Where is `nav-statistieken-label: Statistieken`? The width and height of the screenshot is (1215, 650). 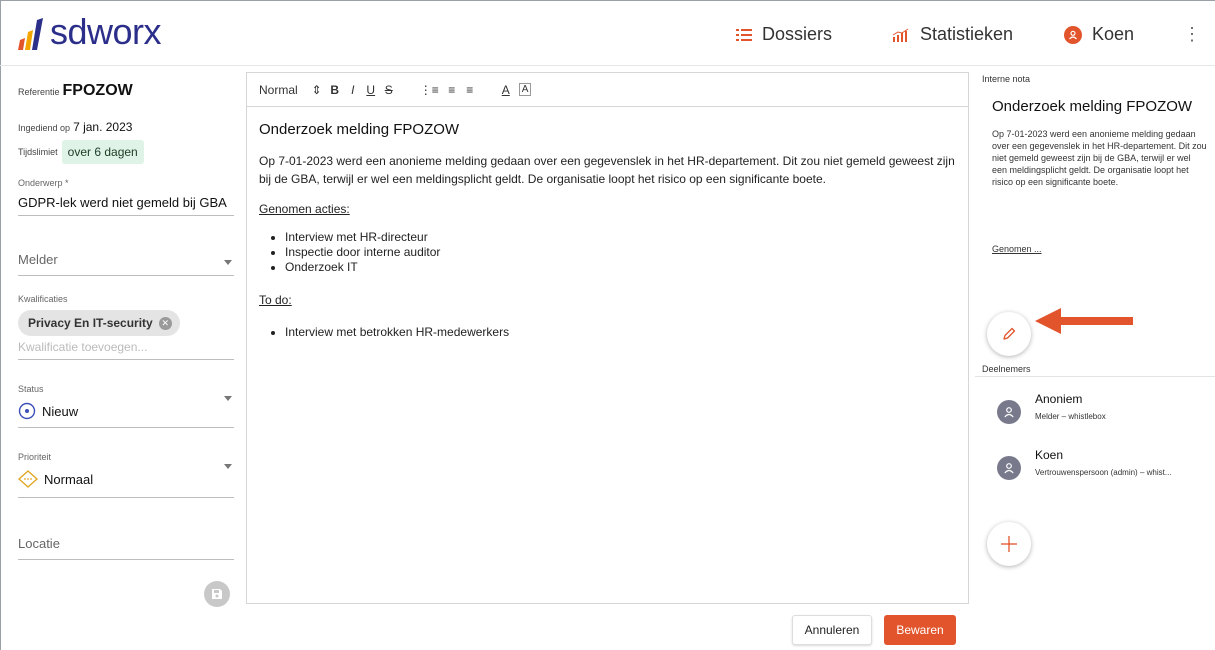 nav-statistieken-label: Statistieken is located at coordinates (967, 34).